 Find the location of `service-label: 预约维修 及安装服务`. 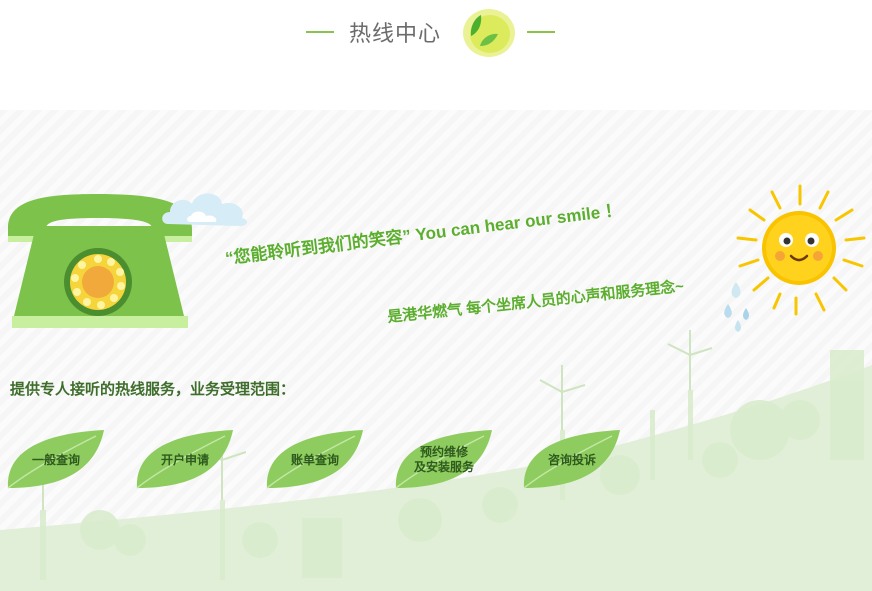

service-label: 预约维修 及安装服务 is located at coordinates (443, 459).